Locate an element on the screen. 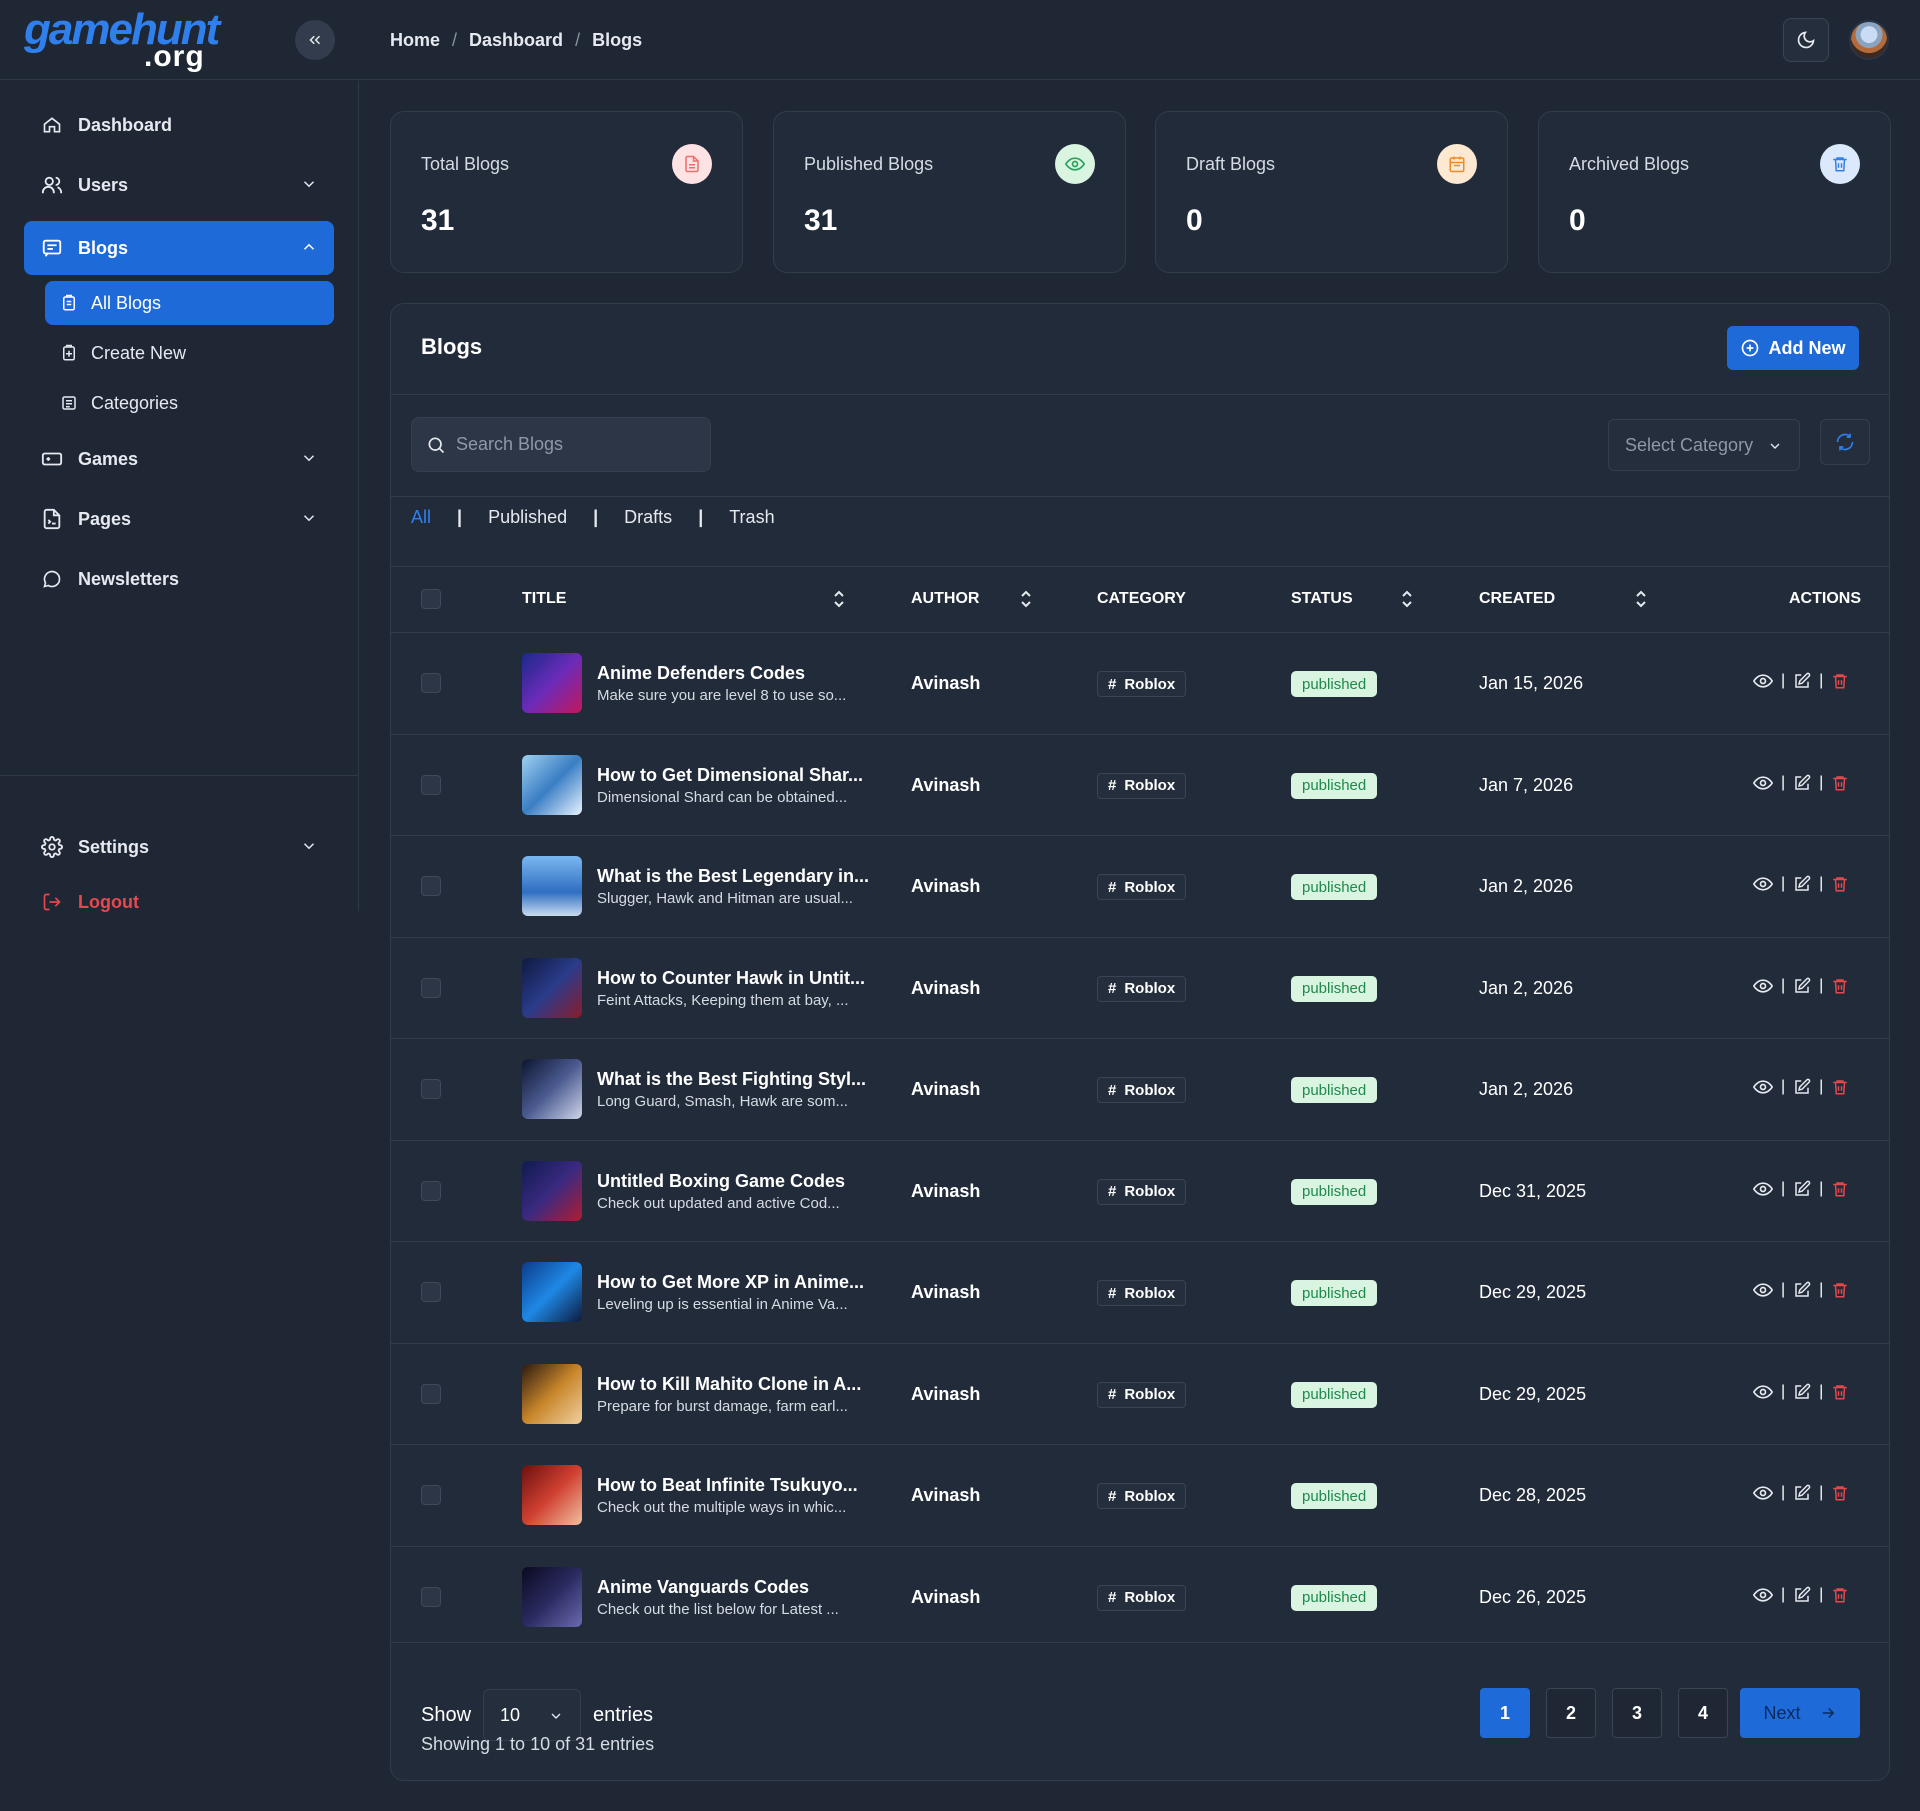  column-created: CREATED is located at coordinates (1517, 599).